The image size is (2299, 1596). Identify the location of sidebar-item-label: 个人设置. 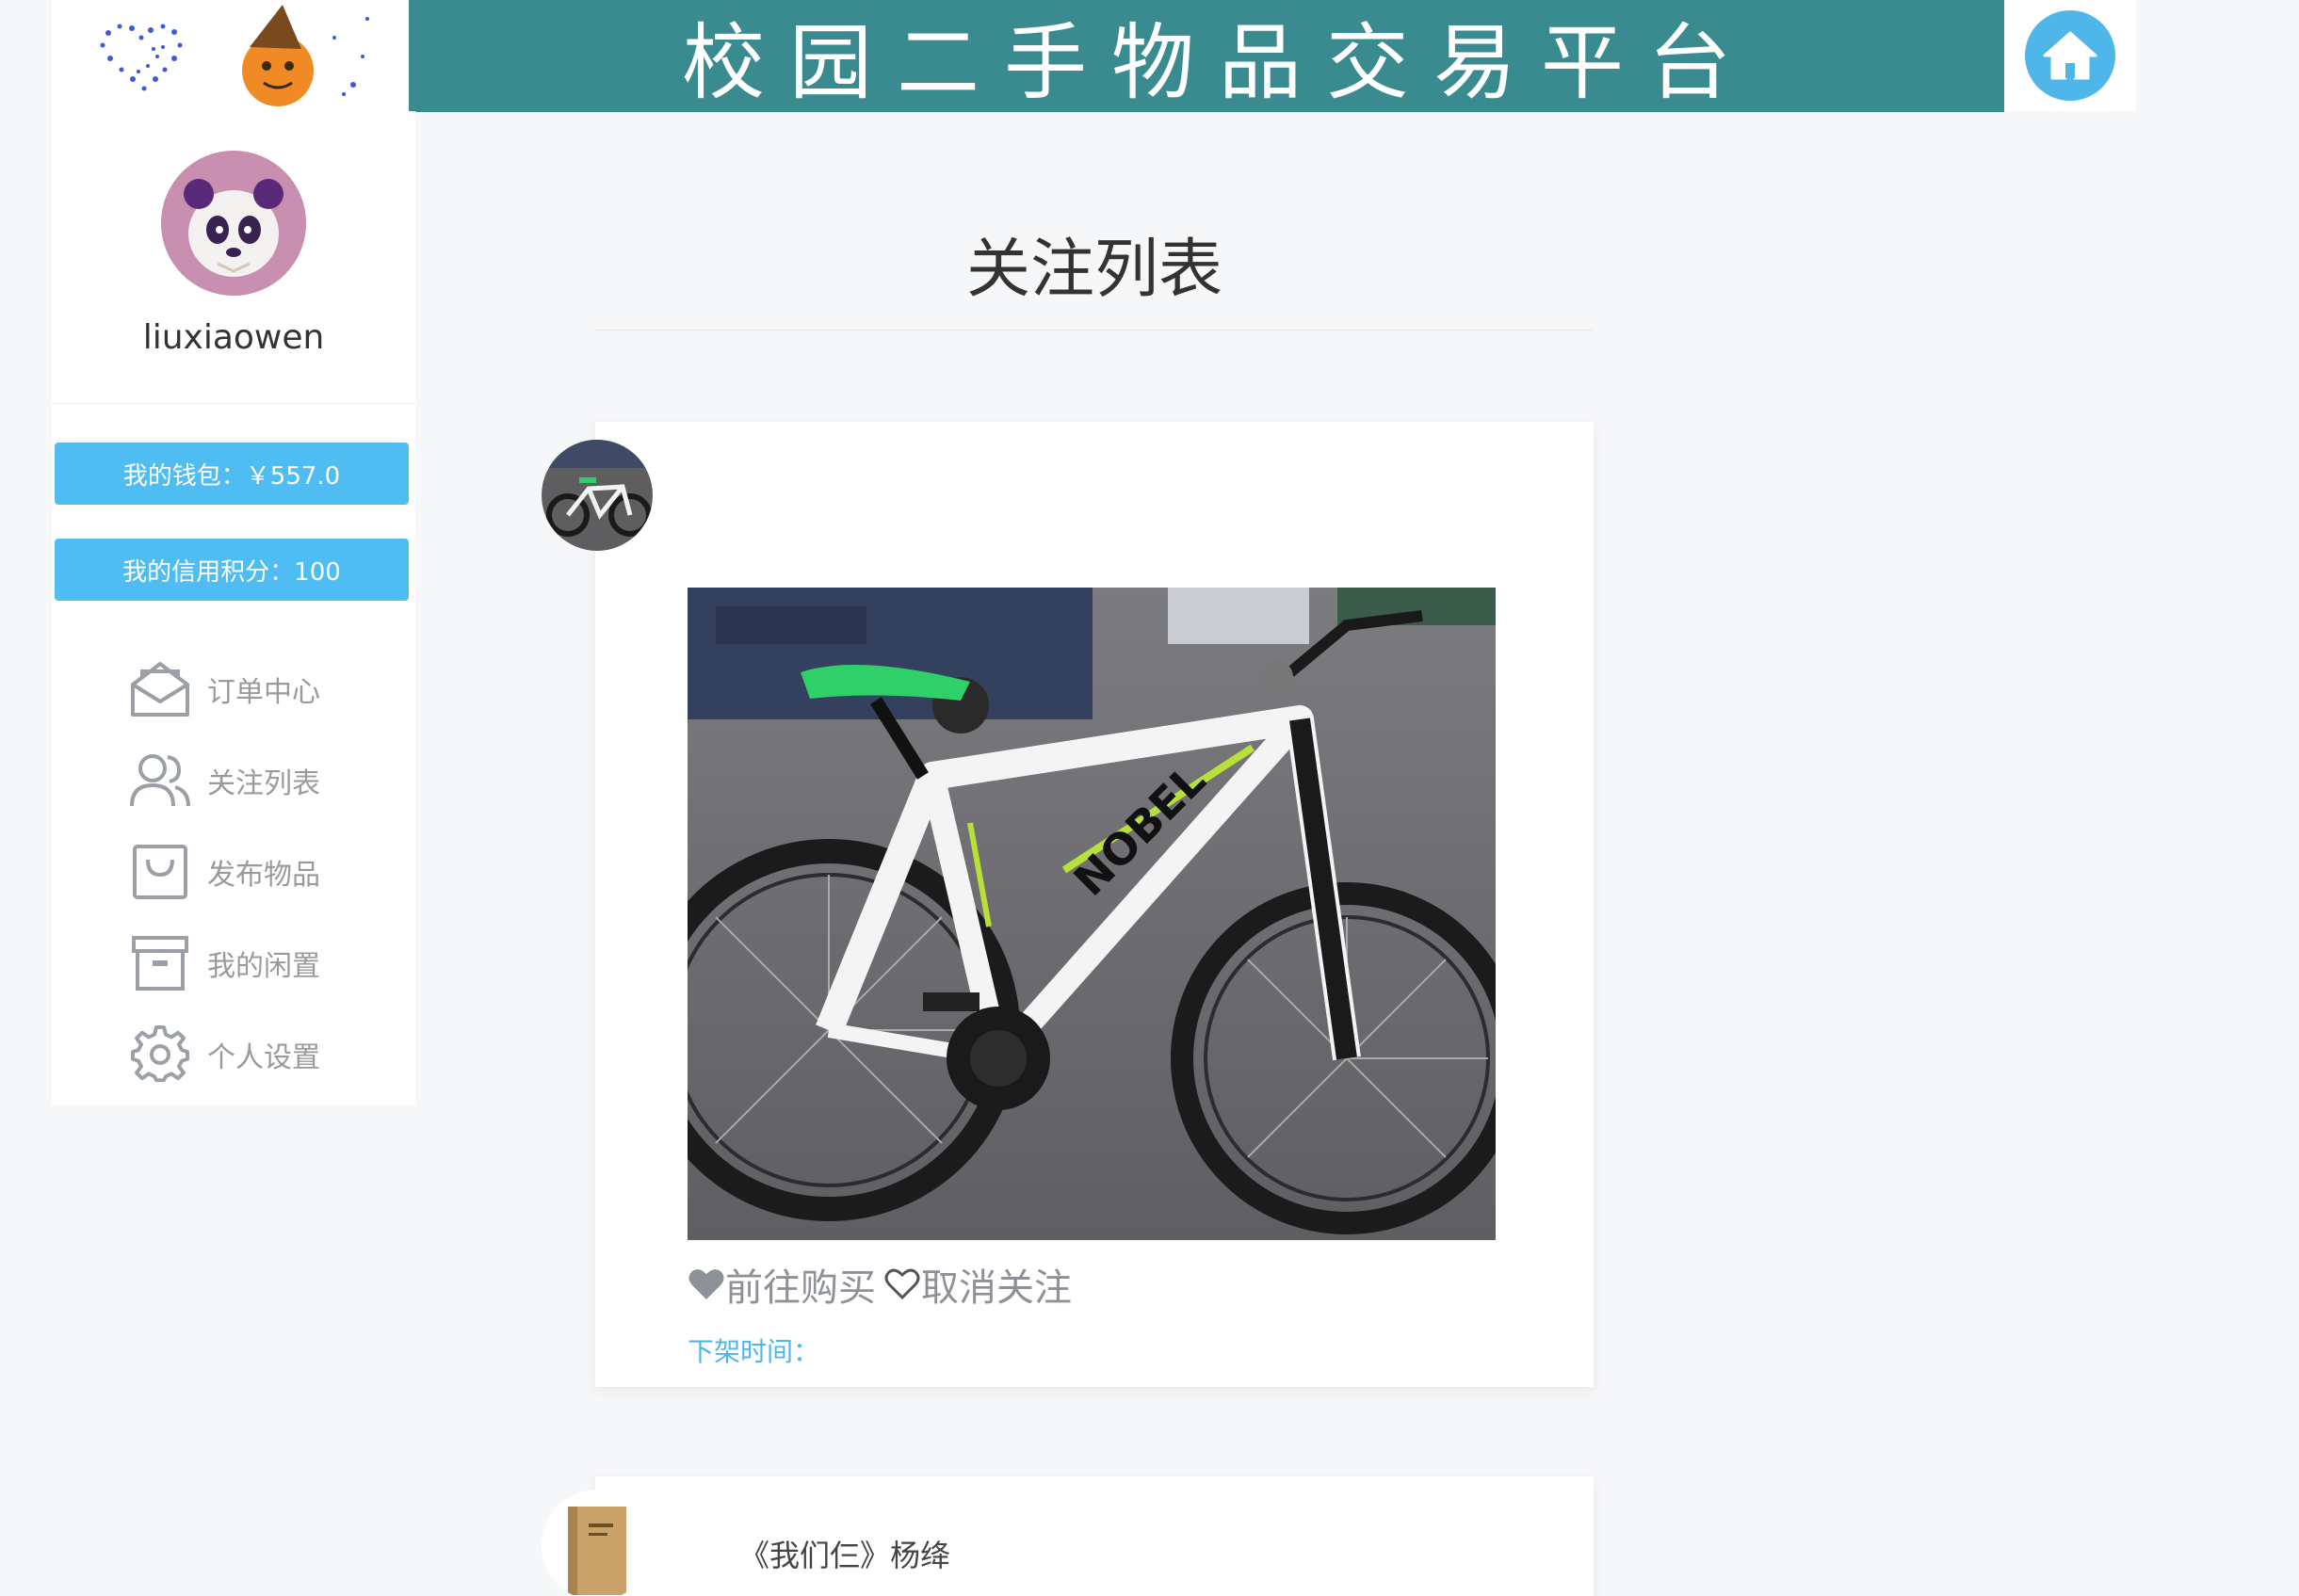
(263, 1057).